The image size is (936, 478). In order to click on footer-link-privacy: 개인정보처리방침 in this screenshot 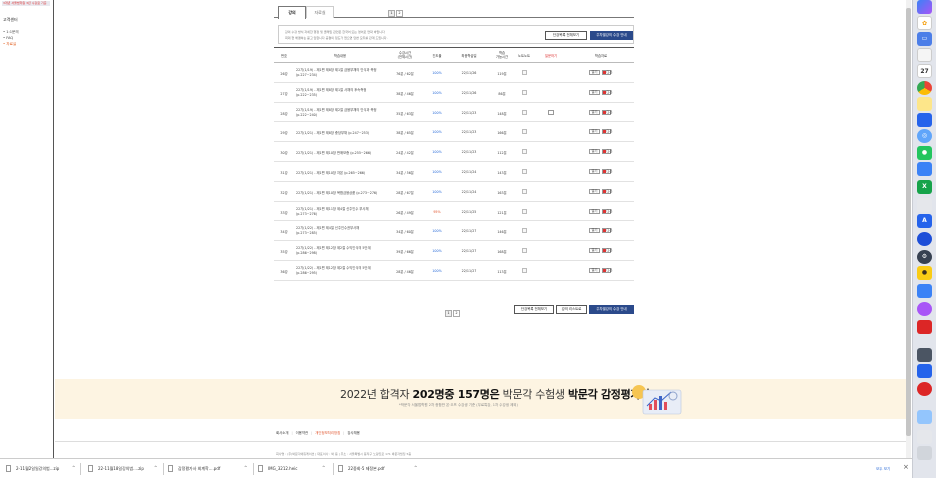, I will do `click(327, 433)`.